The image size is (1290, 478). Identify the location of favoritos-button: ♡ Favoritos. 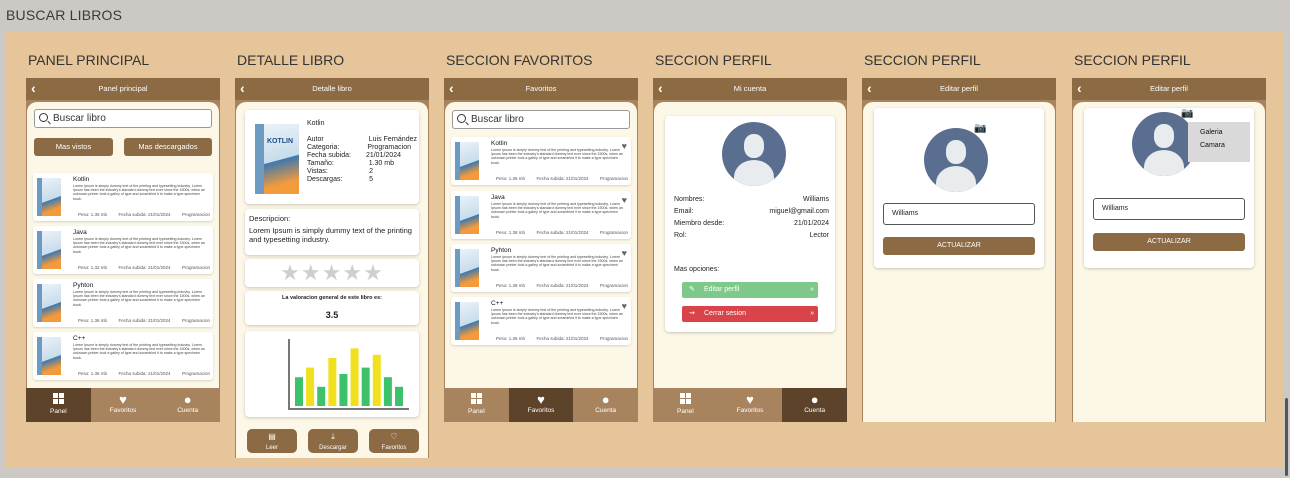
(394, 441).